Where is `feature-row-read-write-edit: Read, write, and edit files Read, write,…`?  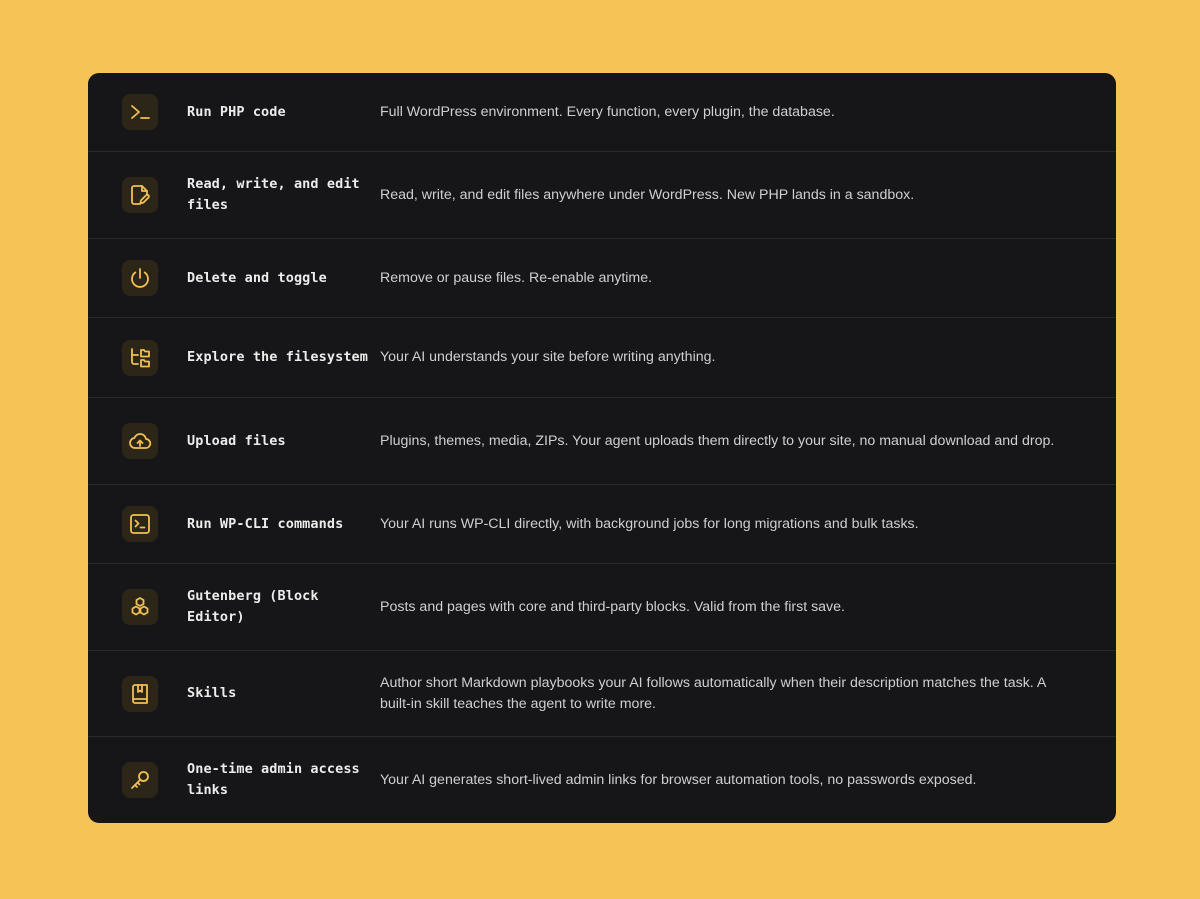 feature-row-read-write-edit: Read, write, and edit files Read, write,… is located at coordinates (602, 195).